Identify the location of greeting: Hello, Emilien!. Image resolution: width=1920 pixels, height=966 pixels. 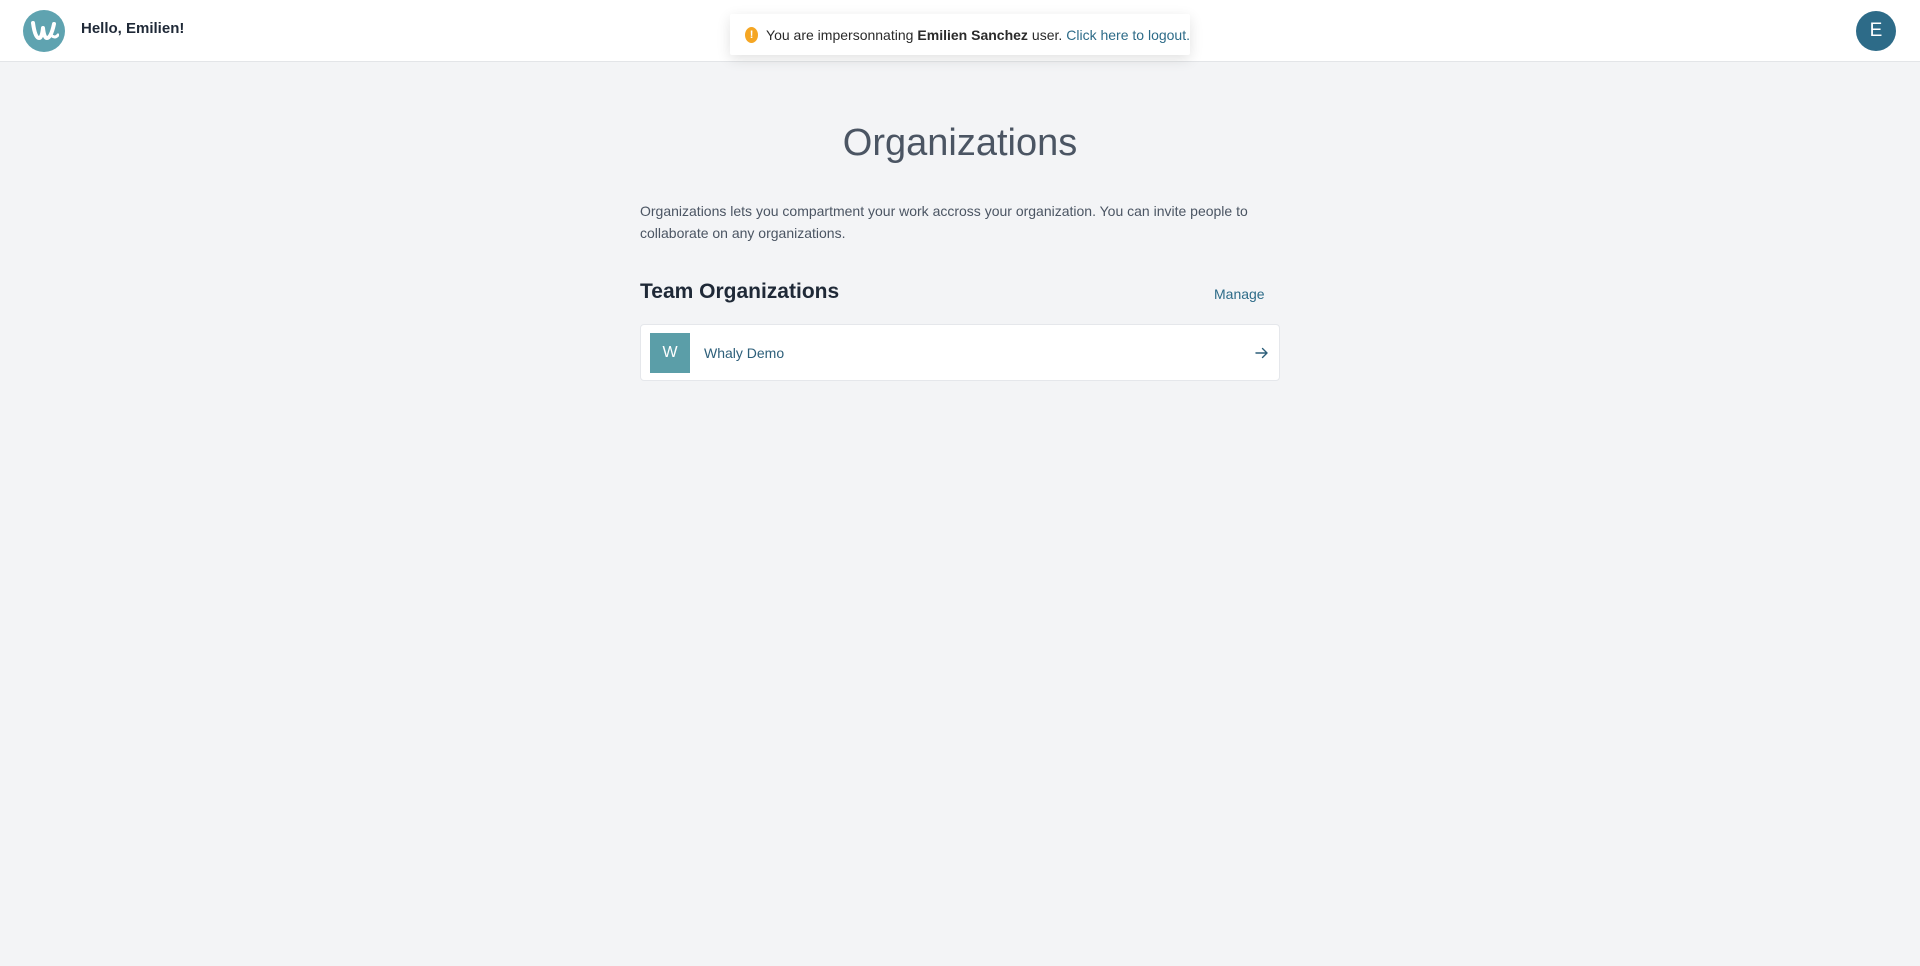
(133, 28).